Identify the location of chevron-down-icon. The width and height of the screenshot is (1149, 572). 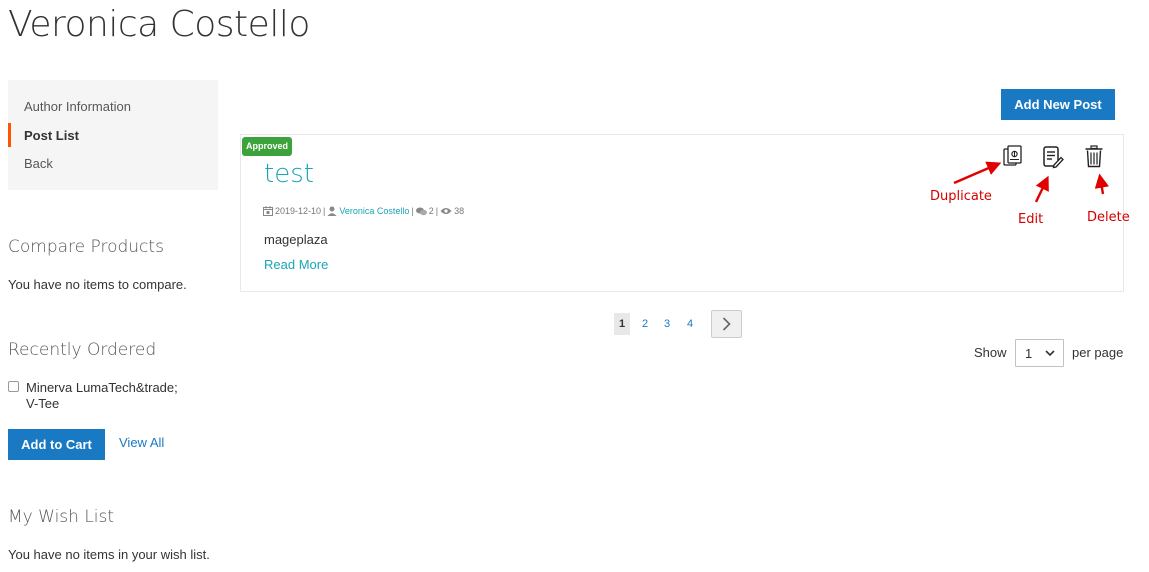
(1050, 353).